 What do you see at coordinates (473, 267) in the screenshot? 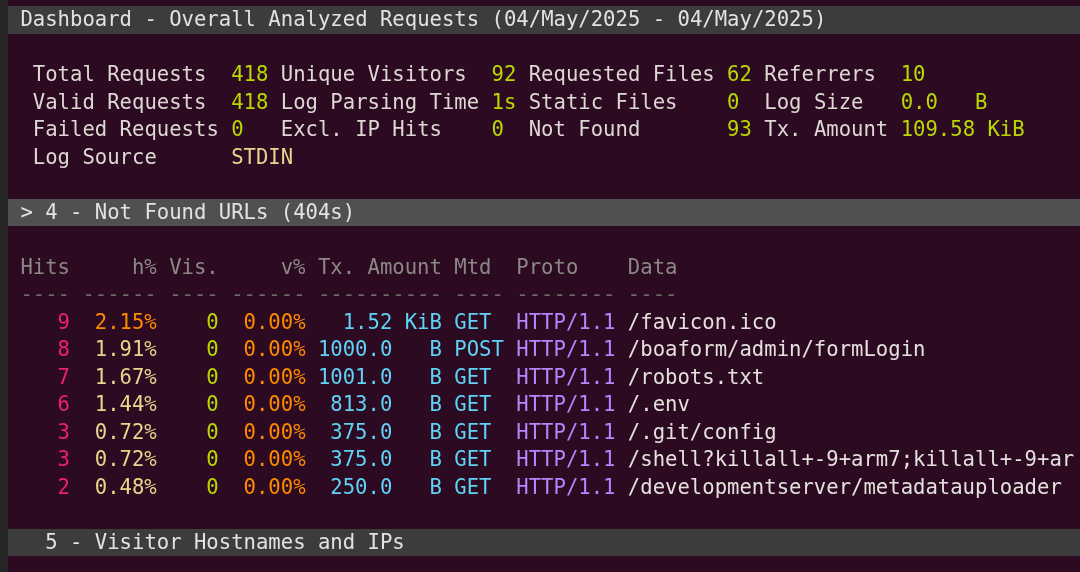
I see `column-header: Mtd` at bounding box center [473, 267].